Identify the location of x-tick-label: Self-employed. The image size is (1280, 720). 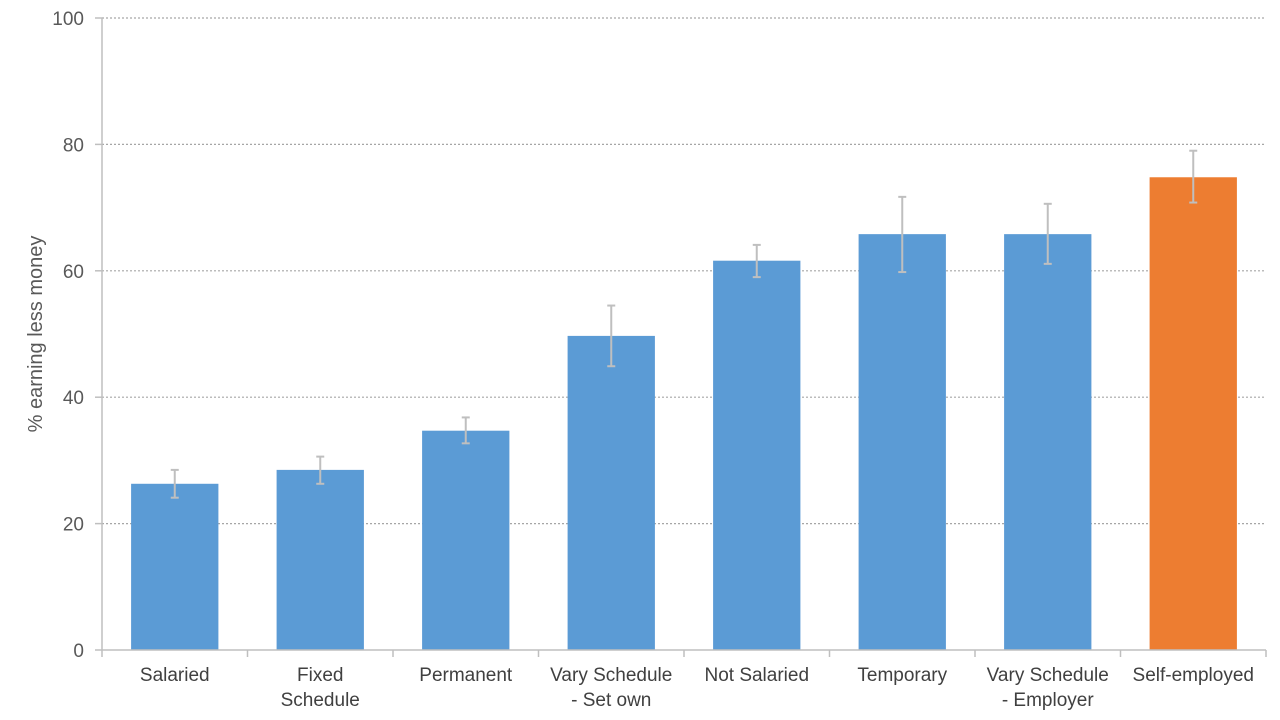
(1193, 675).